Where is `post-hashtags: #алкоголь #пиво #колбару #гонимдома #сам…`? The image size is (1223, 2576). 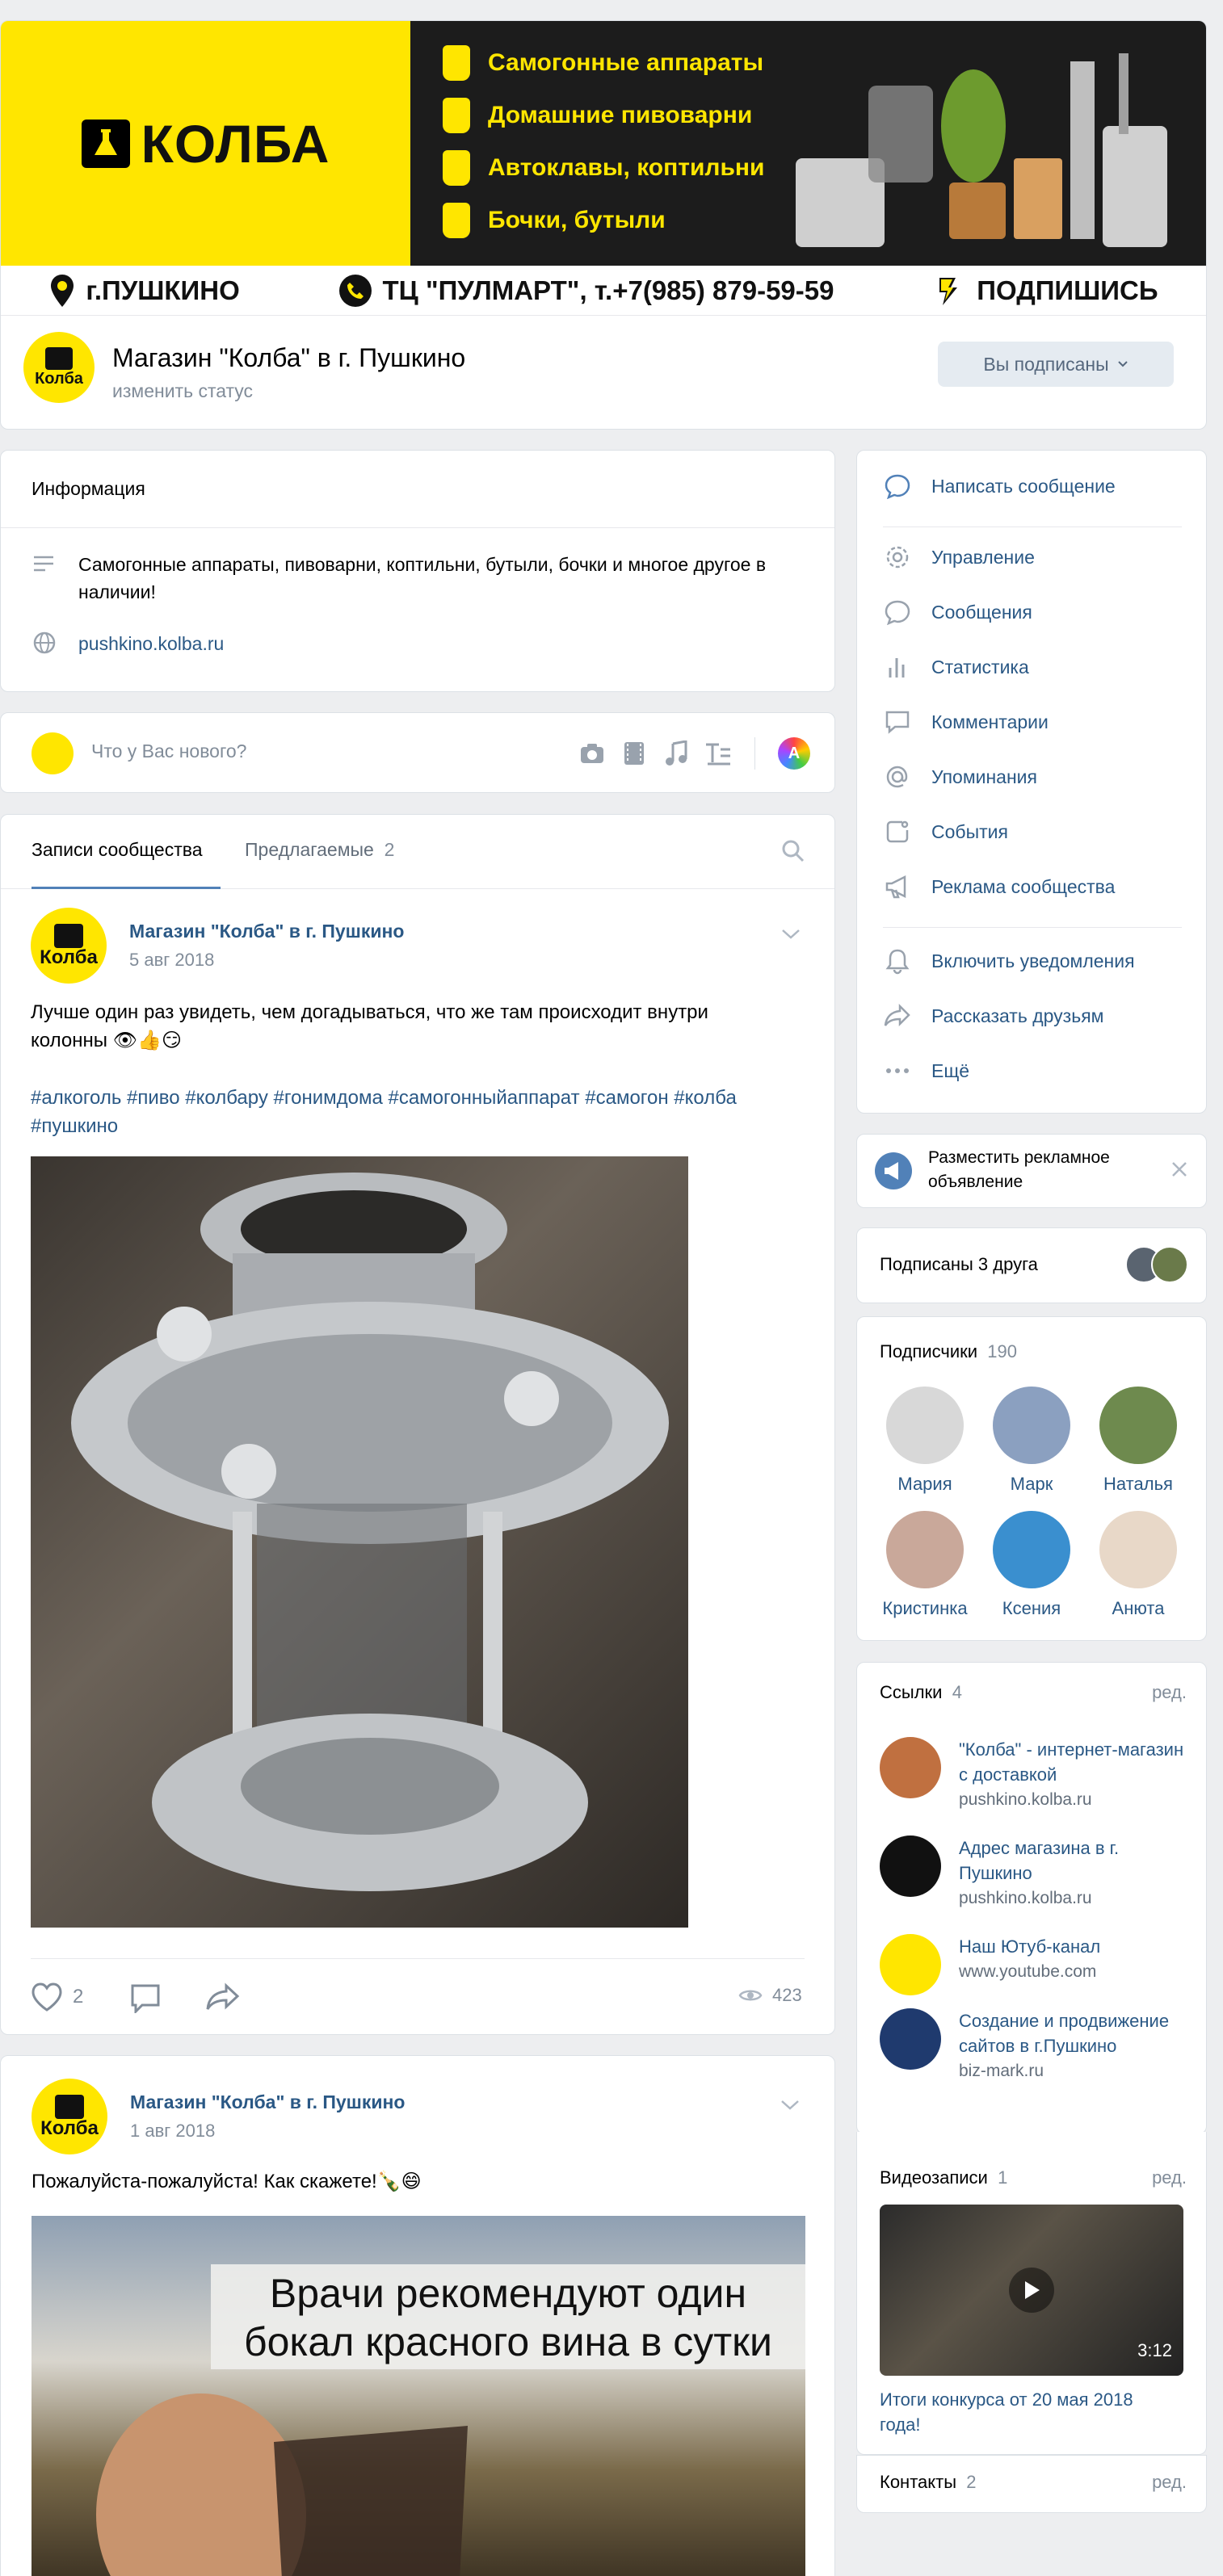
post-hashtags: #алкоголь #пиво #колбару #гонимдома #сам… is located at coordinates (418, 1112).